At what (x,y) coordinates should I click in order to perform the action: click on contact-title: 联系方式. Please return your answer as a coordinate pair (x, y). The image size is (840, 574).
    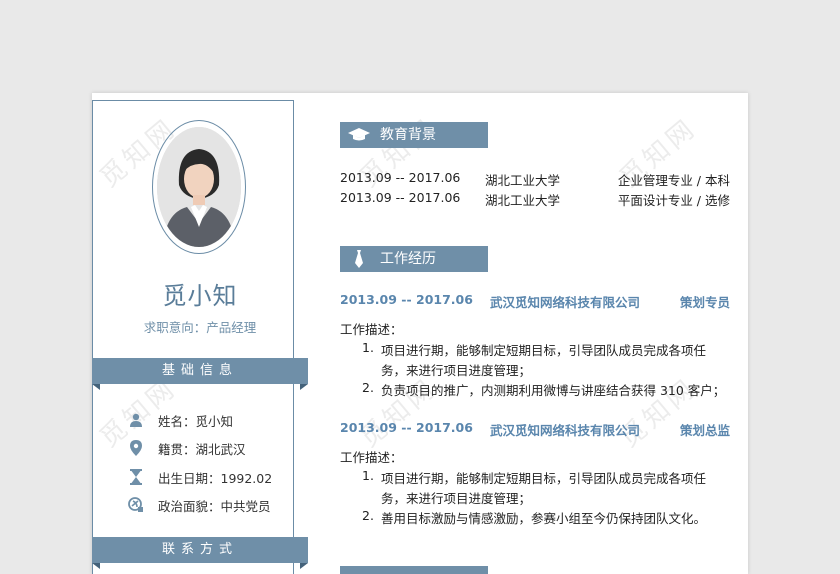
    Looking at the image, I should click on (199, 549).